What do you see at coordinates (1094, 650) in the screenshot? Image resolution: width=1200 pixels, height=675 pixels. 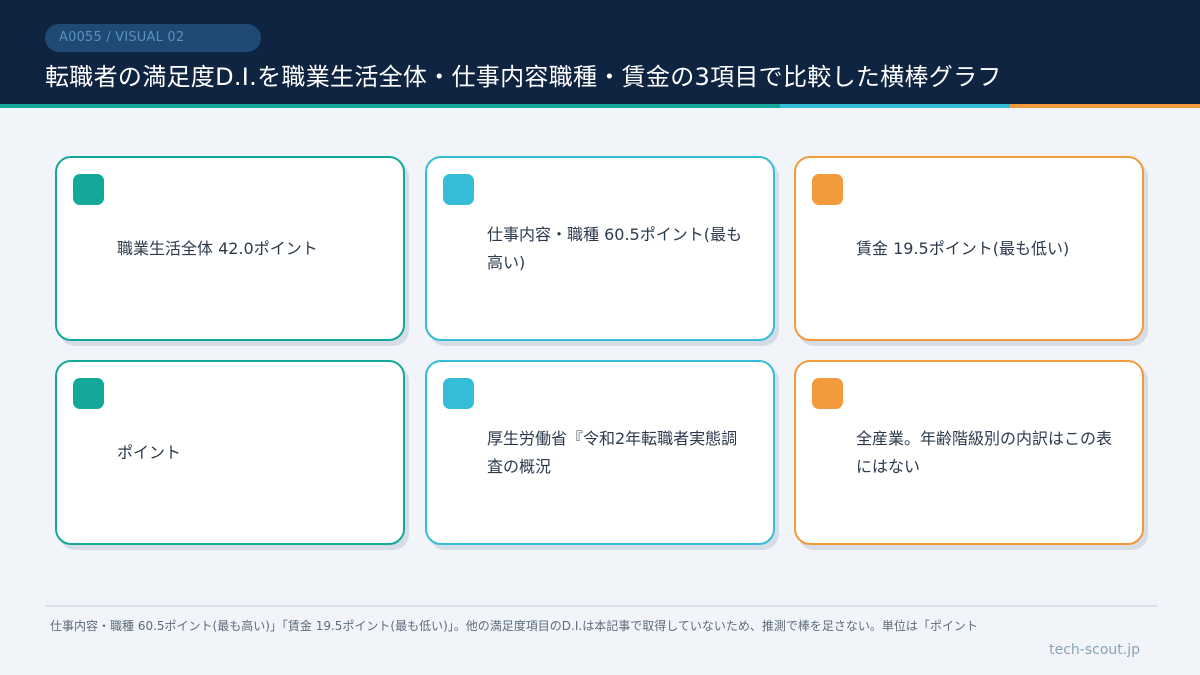 I see `site-credit: tech-scout.jp` at bounding box center [1094, 650].